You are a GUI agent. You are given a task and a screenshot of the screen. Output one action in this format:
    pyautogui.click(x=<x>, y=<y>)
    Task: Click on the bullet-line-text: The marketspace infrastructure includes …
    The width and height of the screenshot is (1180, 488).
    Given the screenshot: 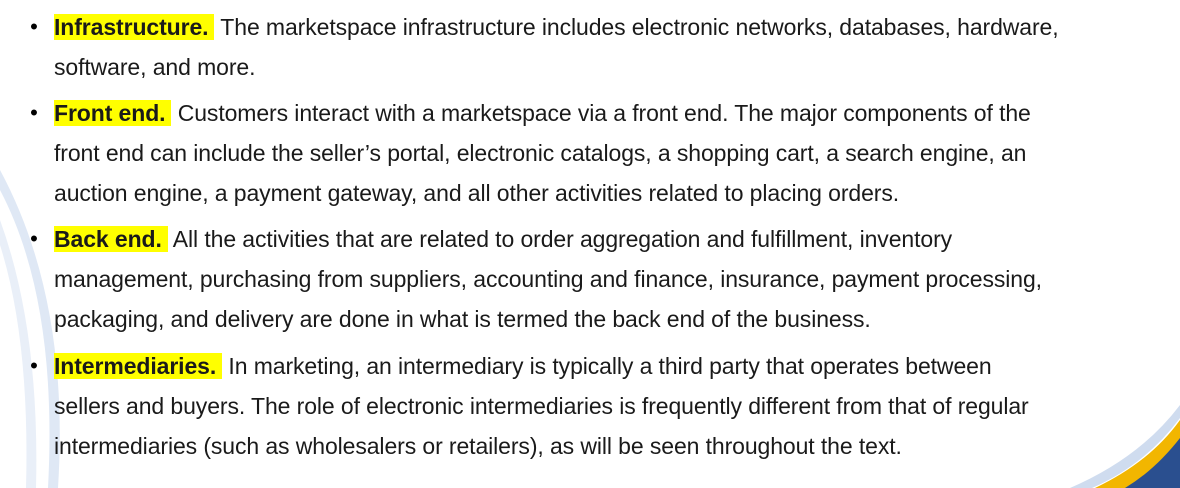 What is the action you would take?
    pyautogui.click(x=636, y=27)
    